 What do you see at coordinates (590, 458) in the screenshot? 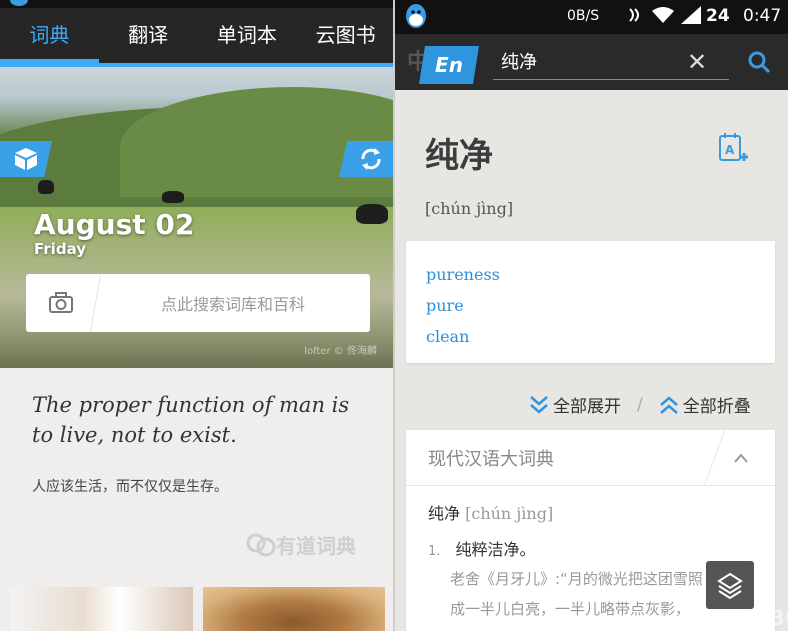
I see `dictionary-card-header: 现代汉语大词典` at bounding box center [590, 458].